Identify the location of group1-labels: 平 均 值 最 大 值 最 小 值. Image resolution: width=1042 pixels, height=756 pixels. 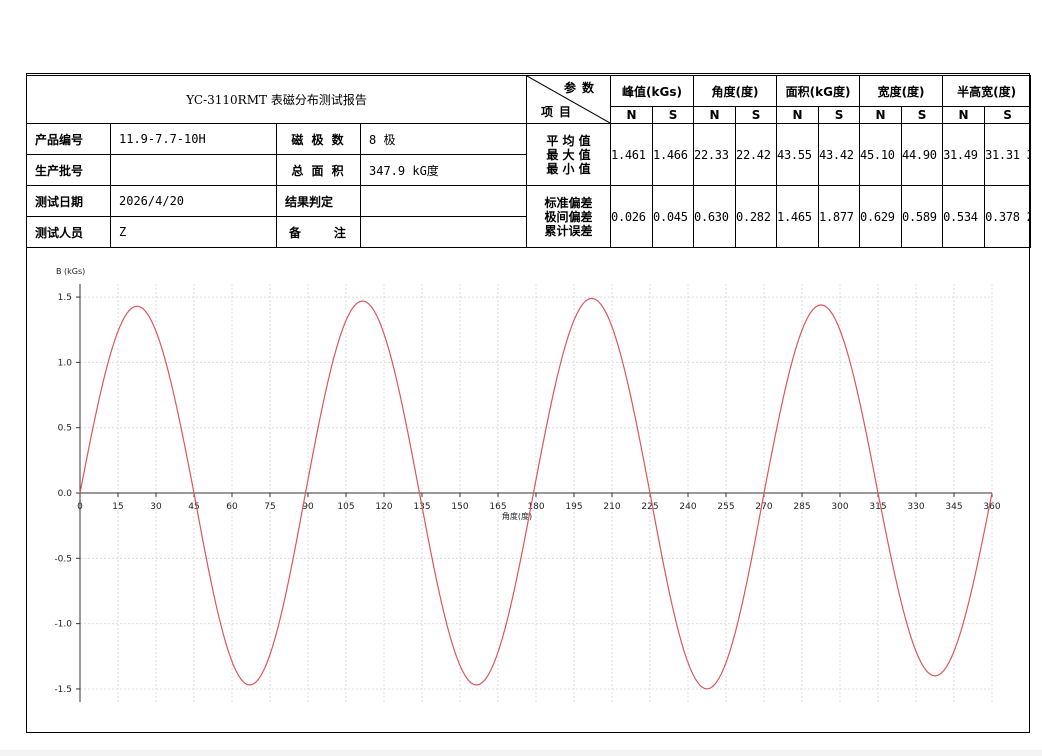
(569, 154).